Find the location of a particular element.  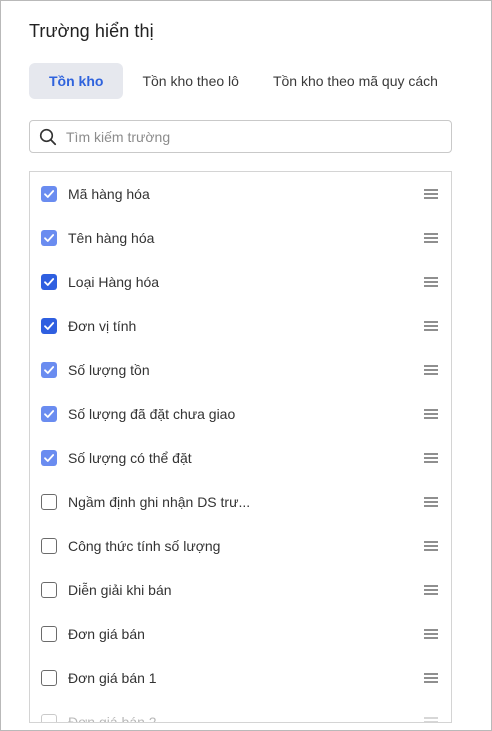

field-label: Đơn giá bán 1 is located at coordinates (112, 678).